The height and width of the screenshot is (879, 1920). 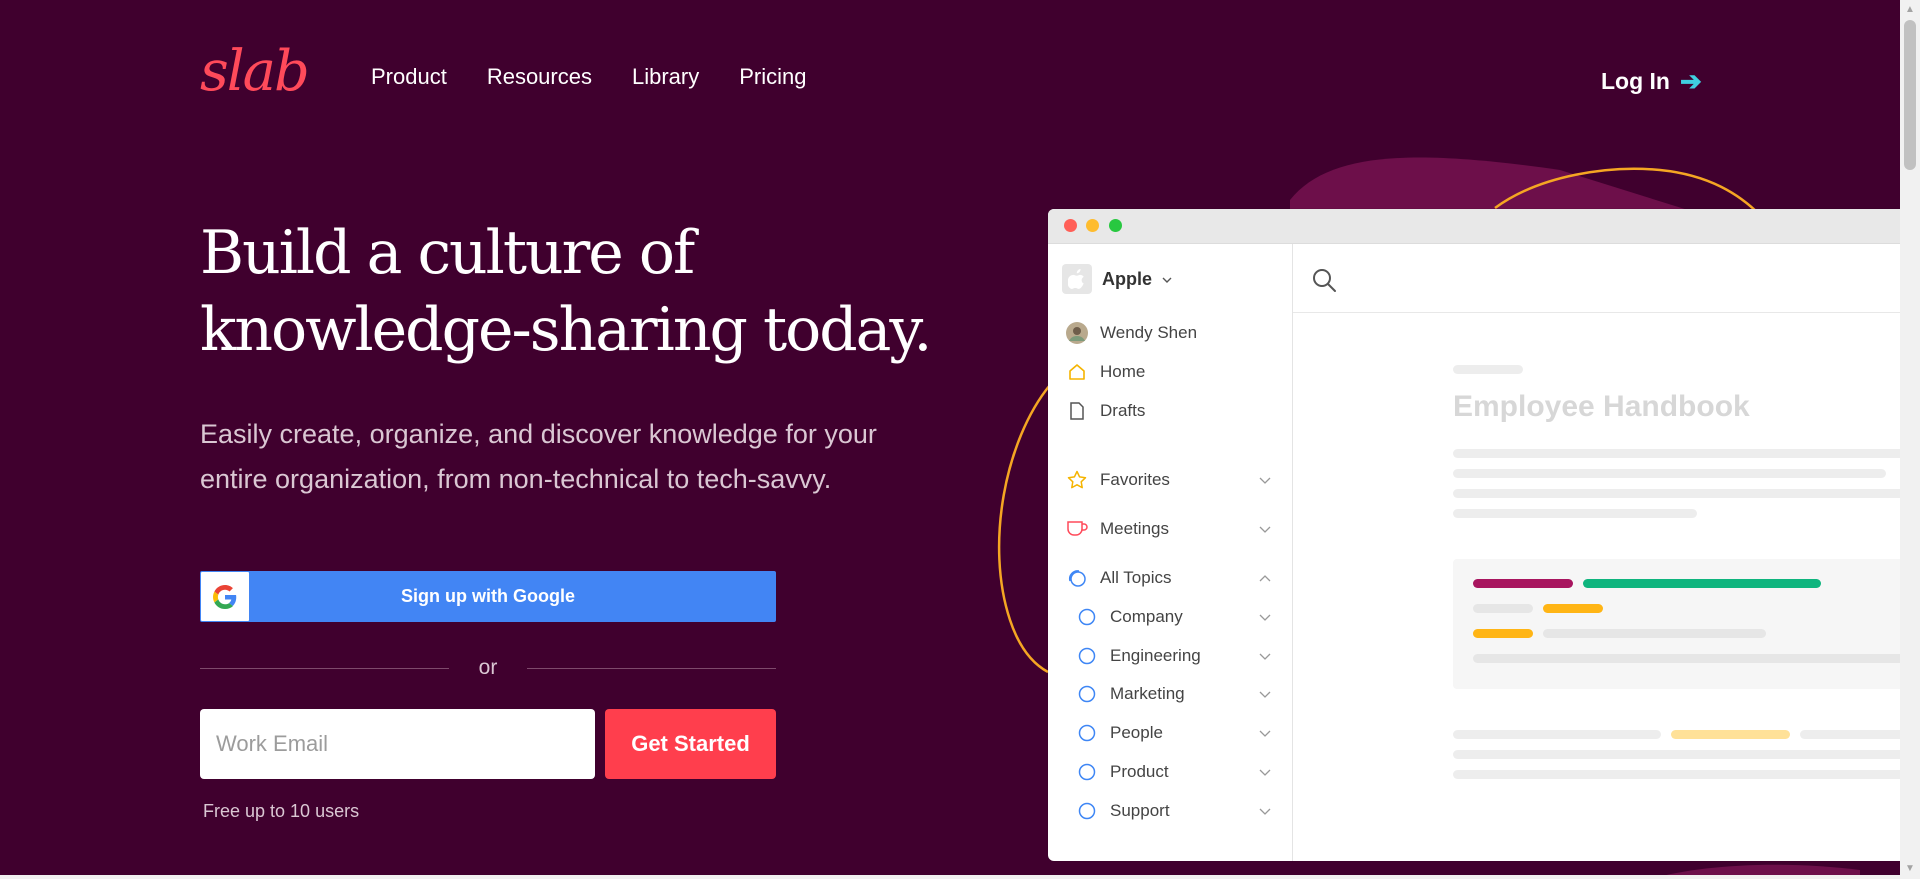 I want to click on sidebar-drafts-label: Drafts, so click(x=1123, y=410).